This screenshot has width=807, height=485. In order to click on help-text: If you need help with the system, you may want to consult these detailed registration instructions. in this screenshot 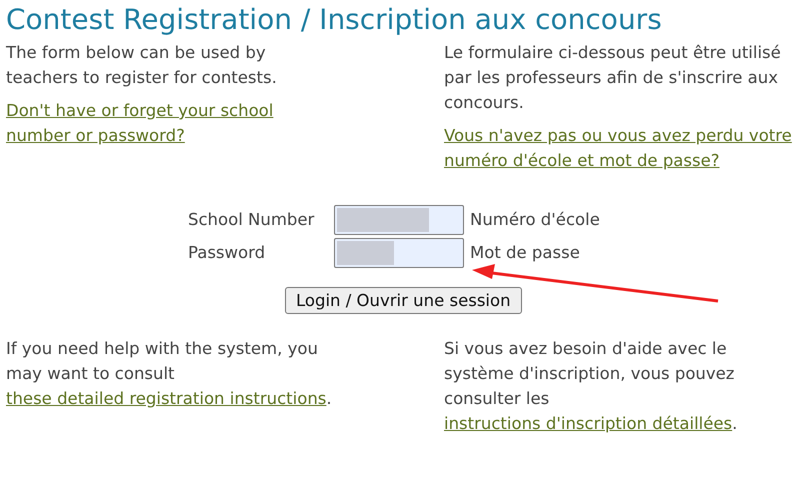, I will do `click(169, 374)`.